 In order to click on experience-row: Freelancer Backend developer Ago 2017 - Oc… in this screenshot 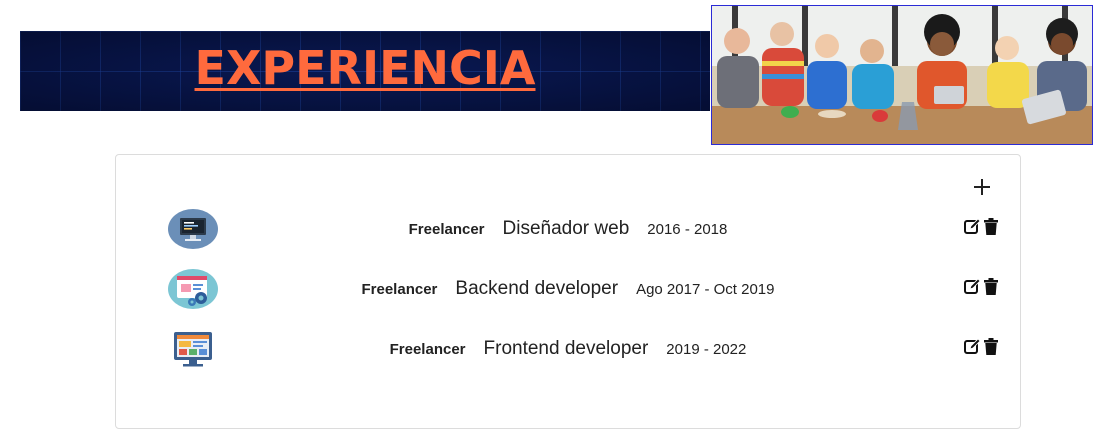, I will do `click(568, 291)`.